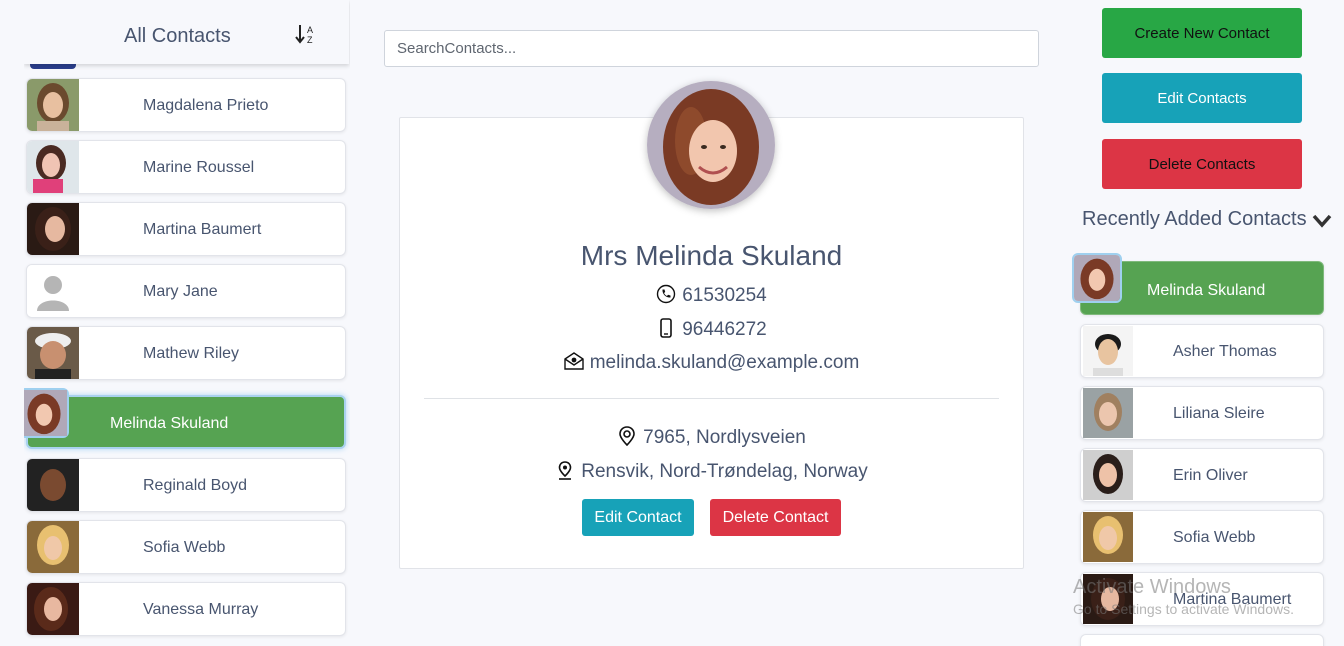 The height and width of the screenshot is (646, 1344). I want to click on contact-item: Marine Roussel, so click(186, 167).